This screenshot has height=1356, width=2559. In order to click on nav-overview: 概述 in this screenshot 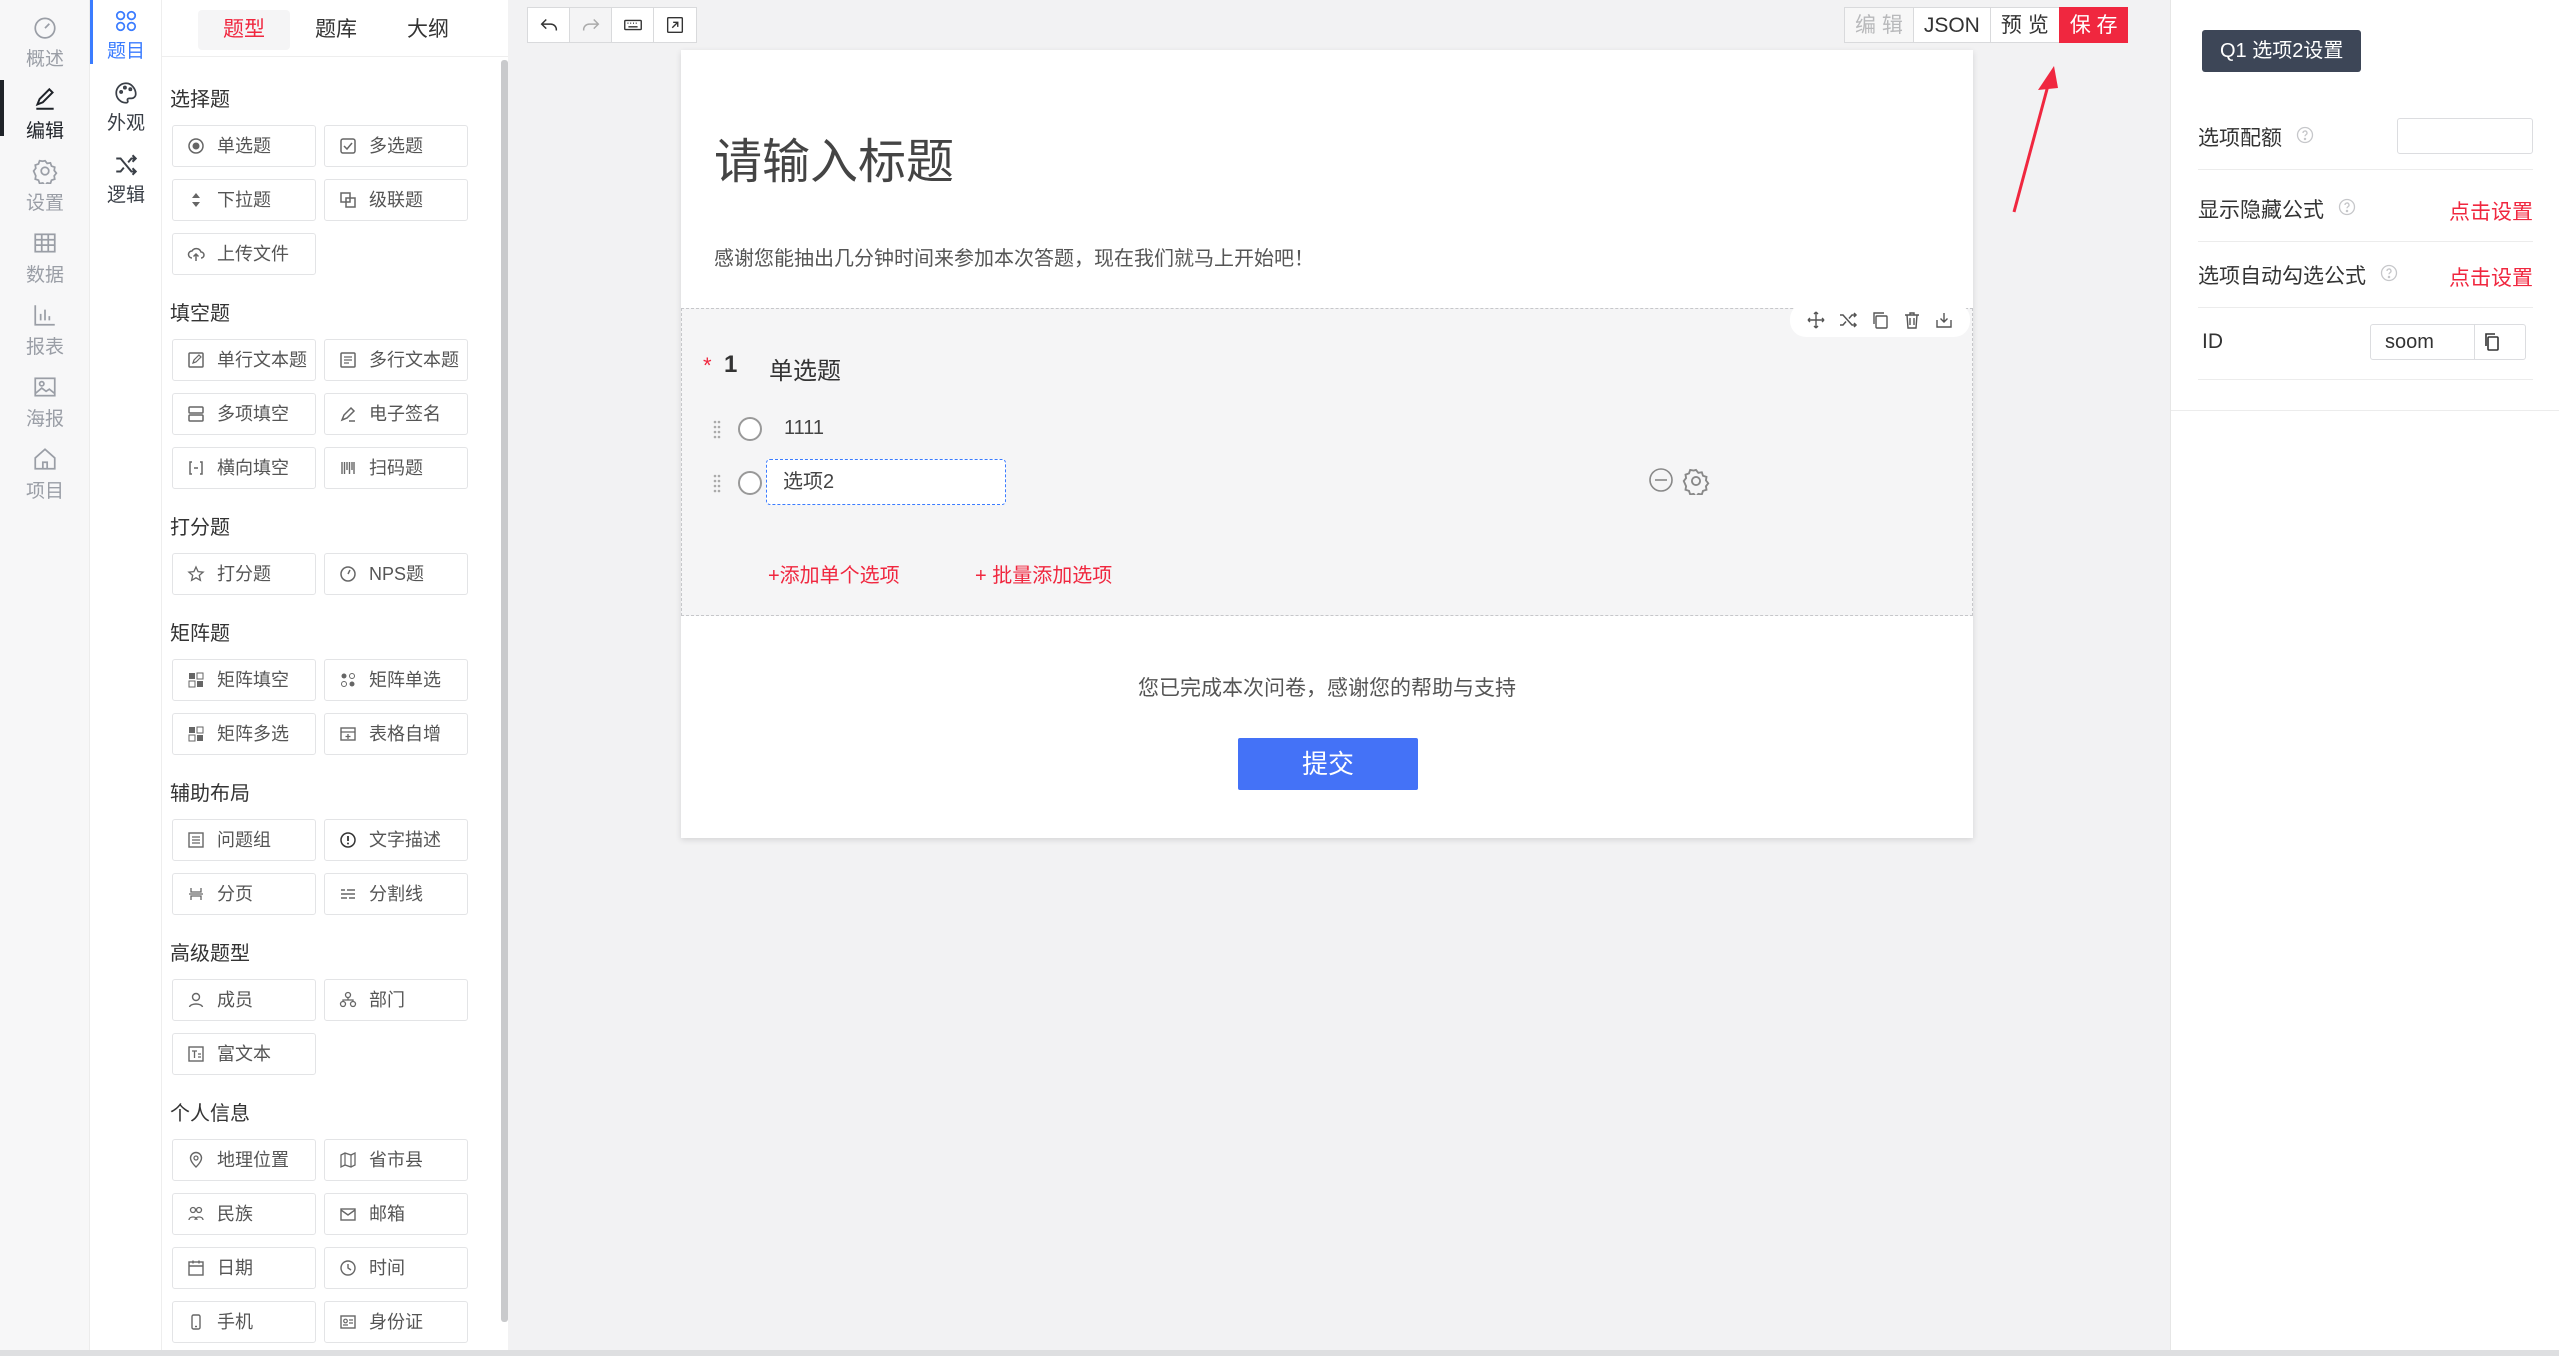, I will do `click(45, 35)`.